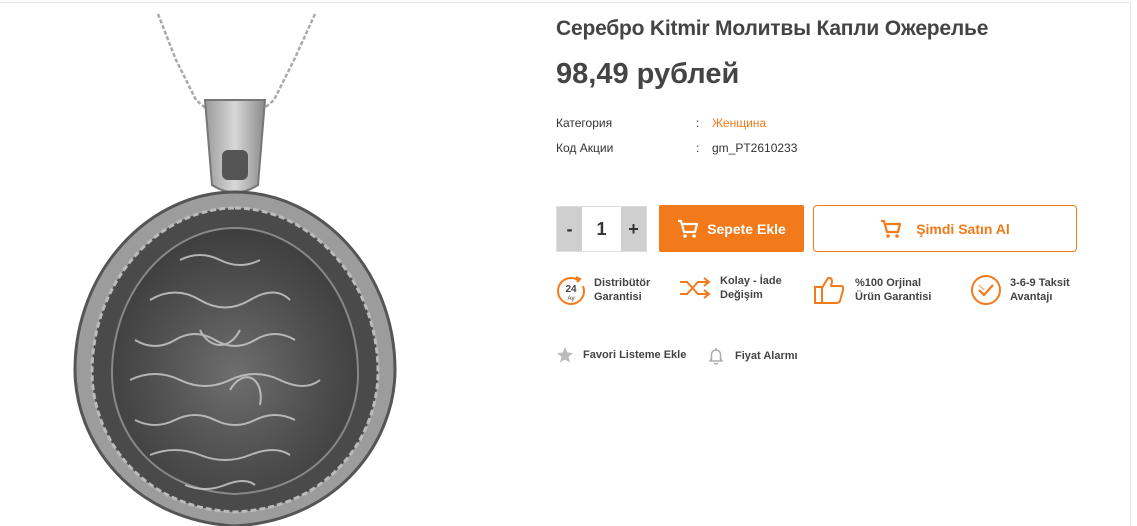 The height and width of the screenshot is (526, 1137). Describe the element at coordinates (635, 355) in the screenshot. I see `favorites-label: Favori Listeme Ekle` at that location.